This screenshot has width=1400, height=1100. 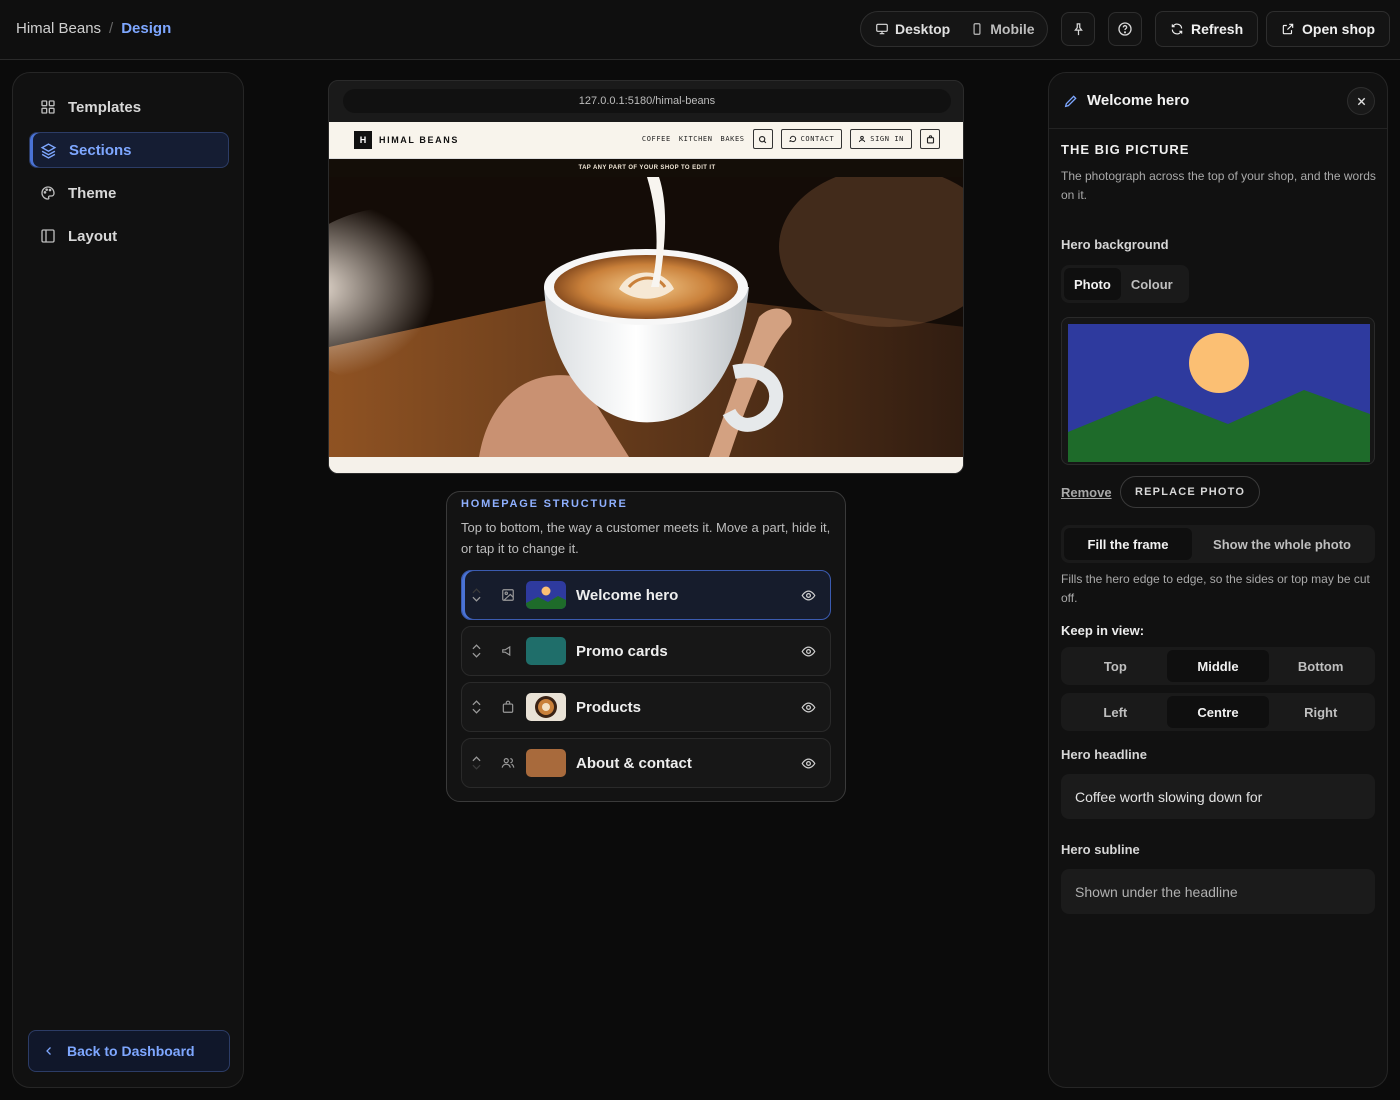 What do you see at coordinates (58, 28) in the screenshot?
I see `breadcrumb-root: Himal Beans` at bounding box center [58, 28].